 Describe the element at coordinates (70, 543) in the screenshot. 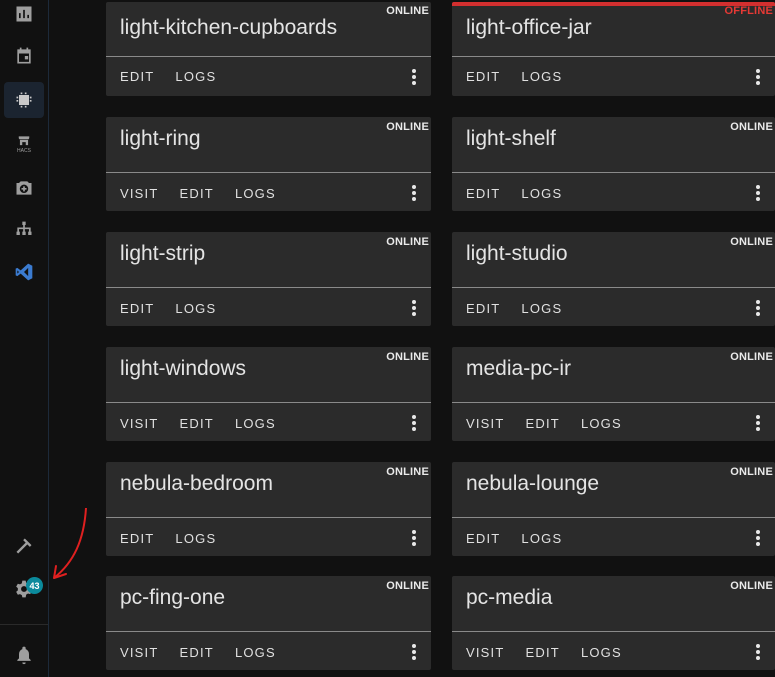

I see `annotation-arrow` at that location.